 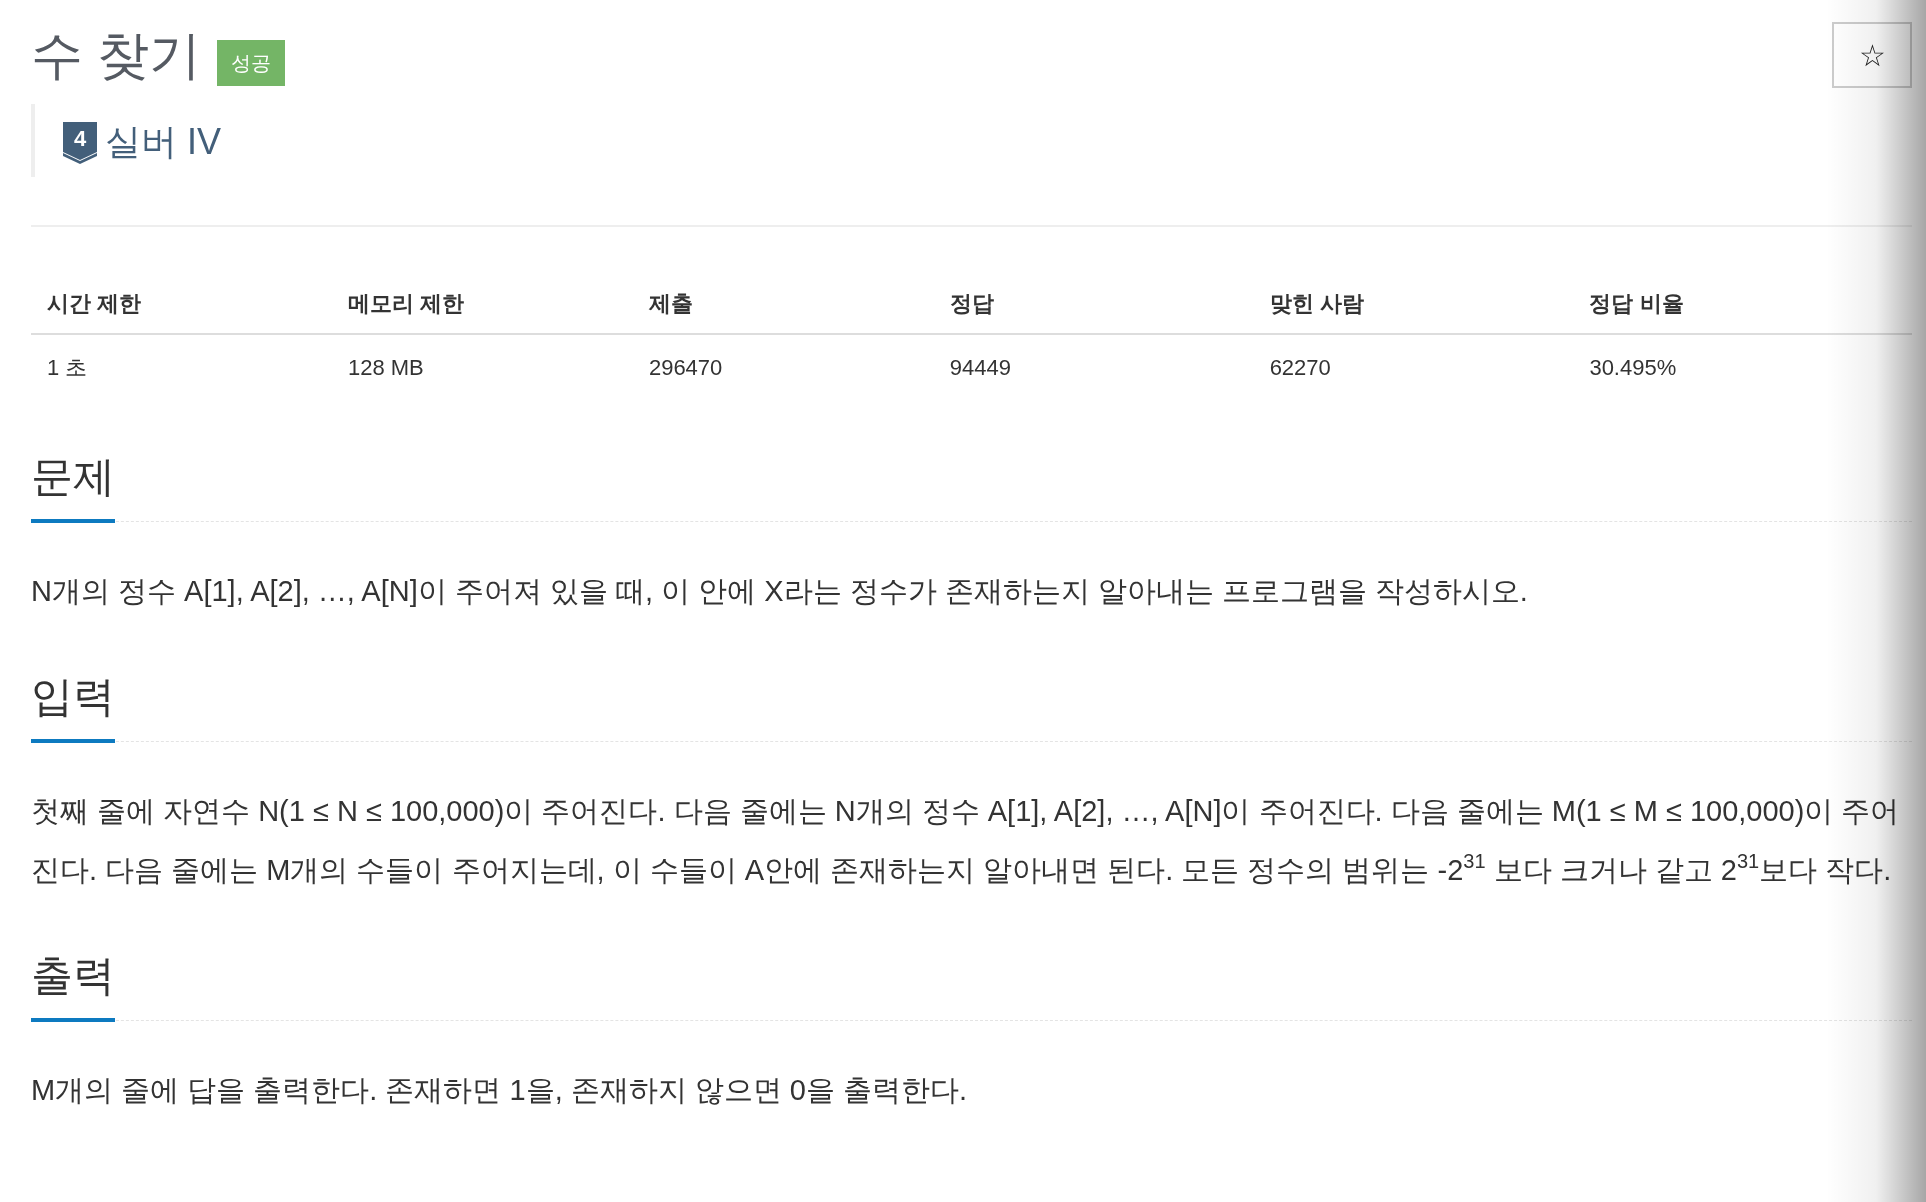 I want to click on tier-label: 실버 IV, so click(x=163, y=142).